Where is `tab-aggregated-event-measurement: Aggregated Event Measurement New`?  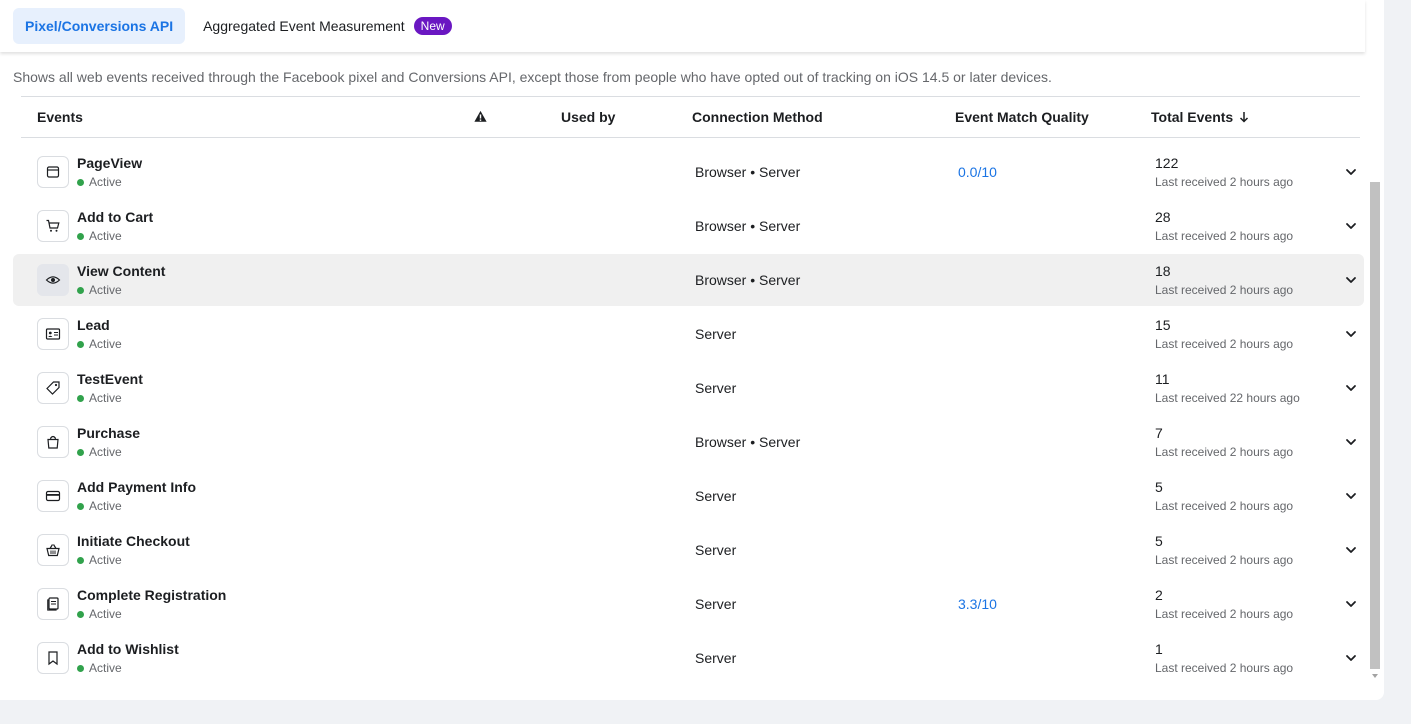 tab-aggregated-event-measurement: Aggregated Event Measurement New is located at coordinates (329, 26).